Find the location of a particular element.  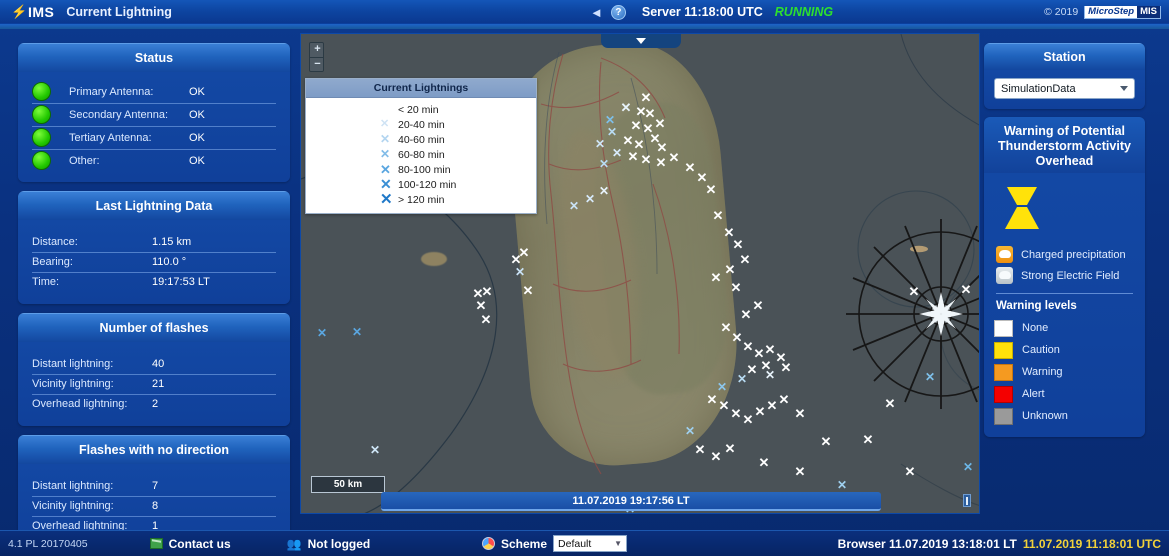

chevron-down-icon: ▼ is located at coordinates (618, 543).